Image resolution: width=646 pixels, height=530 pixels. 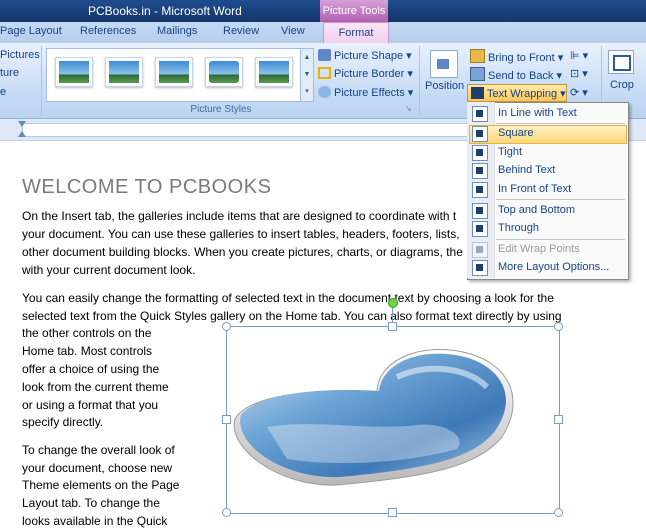 I want to click on heart-image, so click(x=373, y=417).